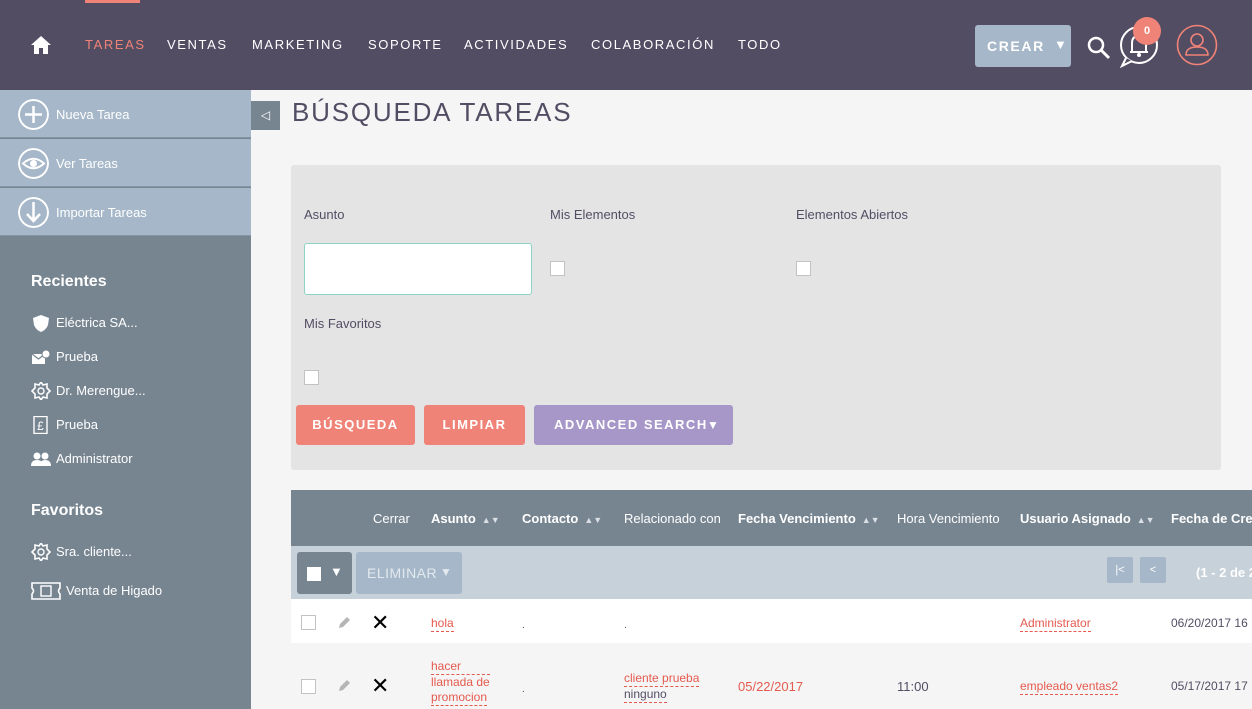 The width and height of the screenshot is (1252, 709). I want to click on column-header-label: Contacto, so click(550, 518).